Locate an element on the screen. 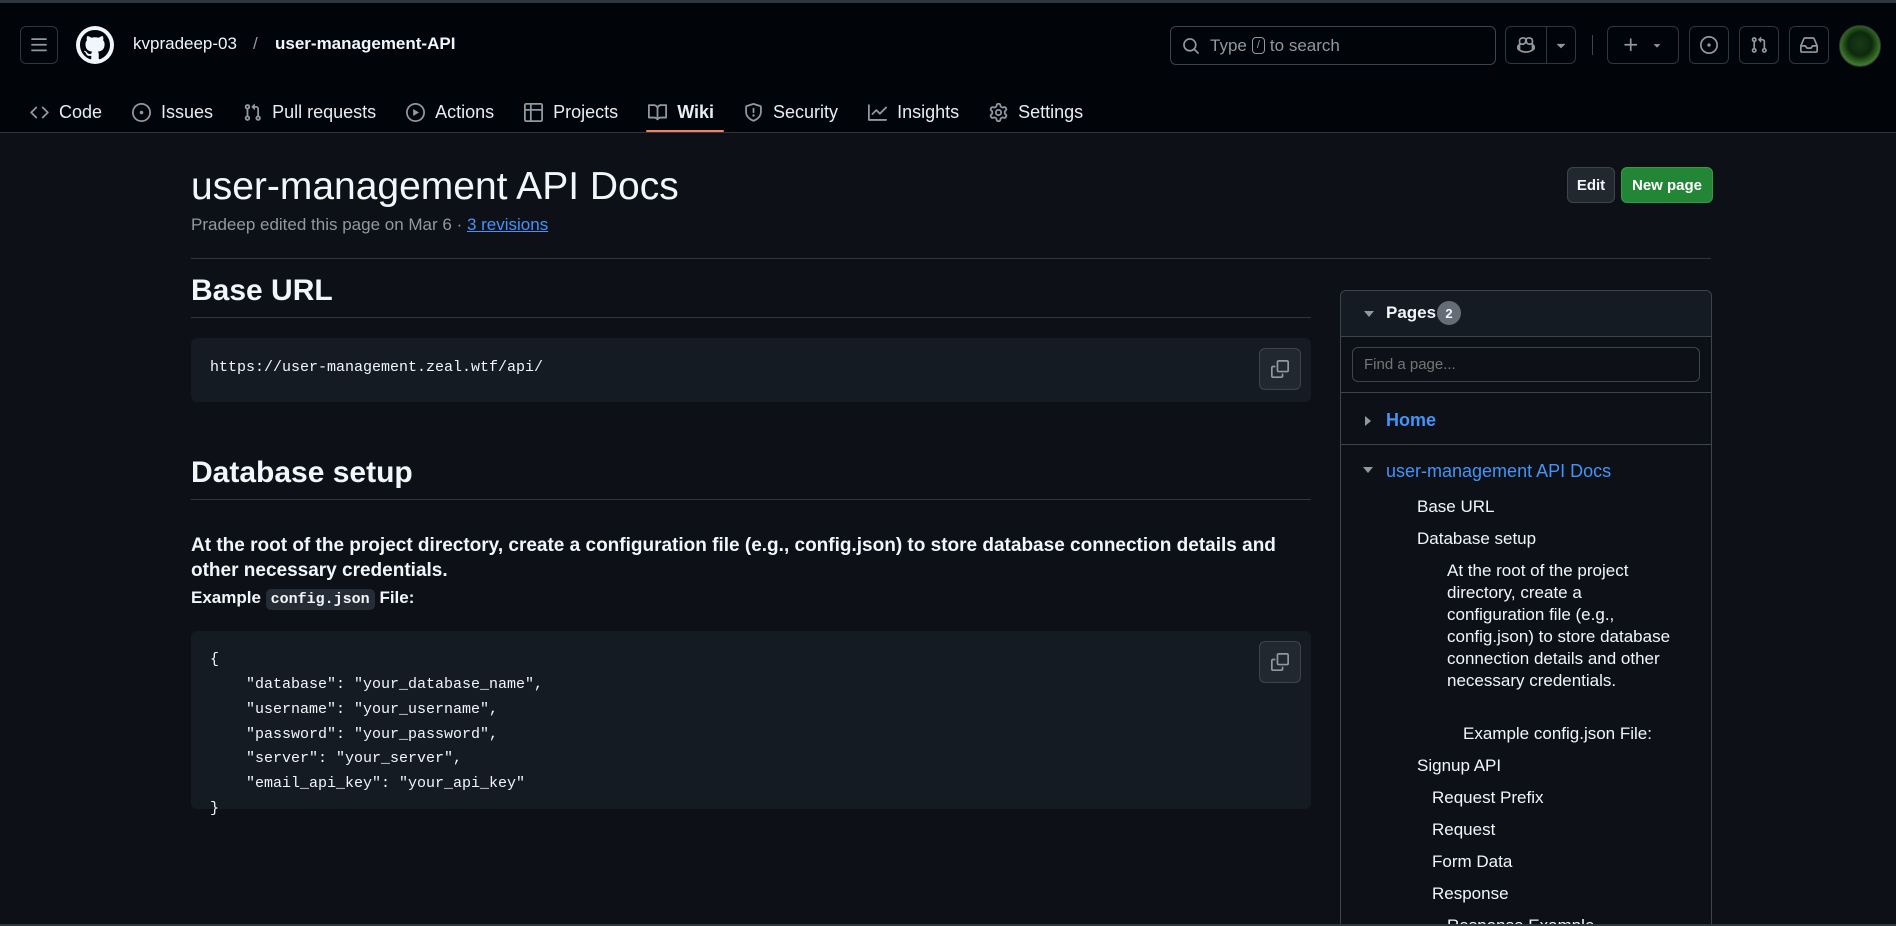 The width and height of the screenshot is (1896, 926). copilot-icon is located at coordinates (1526, 45).